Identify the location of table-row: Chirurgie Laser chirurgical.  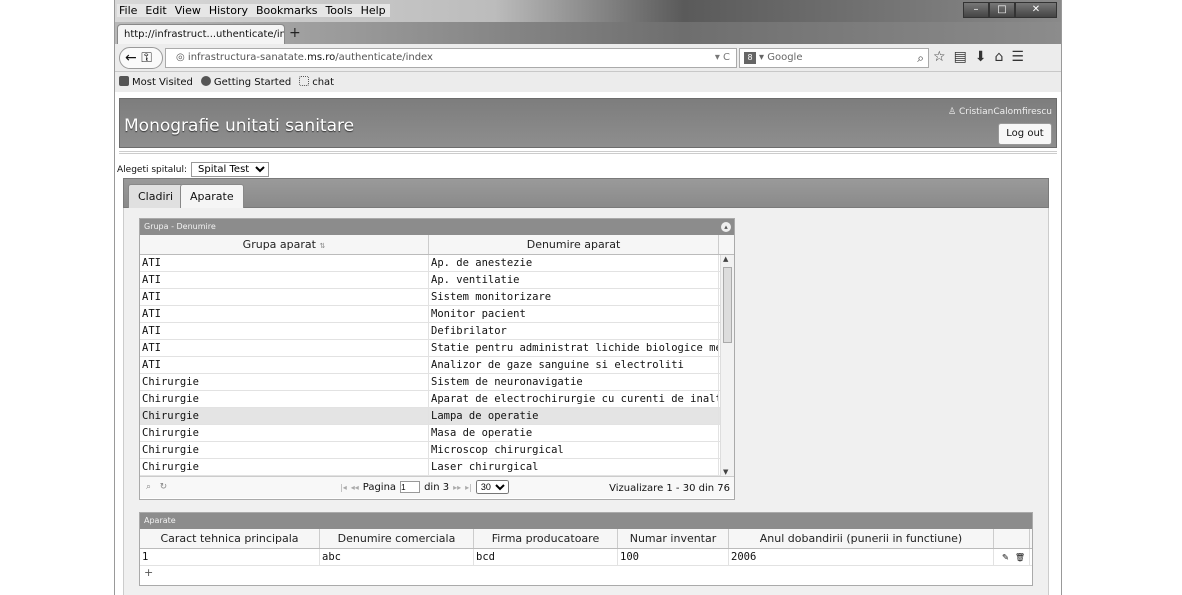
(437, 467).